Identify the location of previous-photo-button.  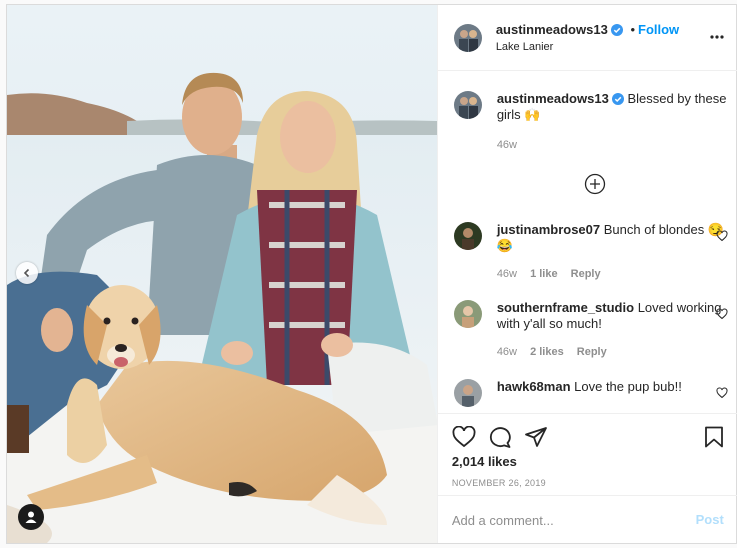
(27, 273).